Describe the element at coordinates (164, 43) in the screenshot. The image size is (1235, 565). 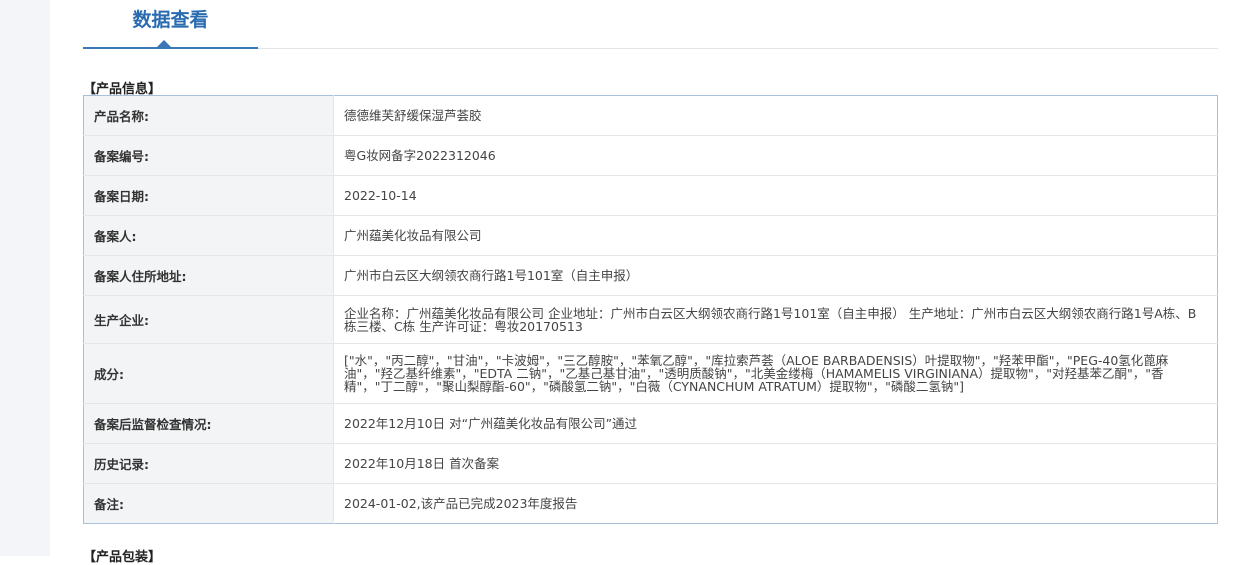
I see `active-tab-arrow-icon` at that location.